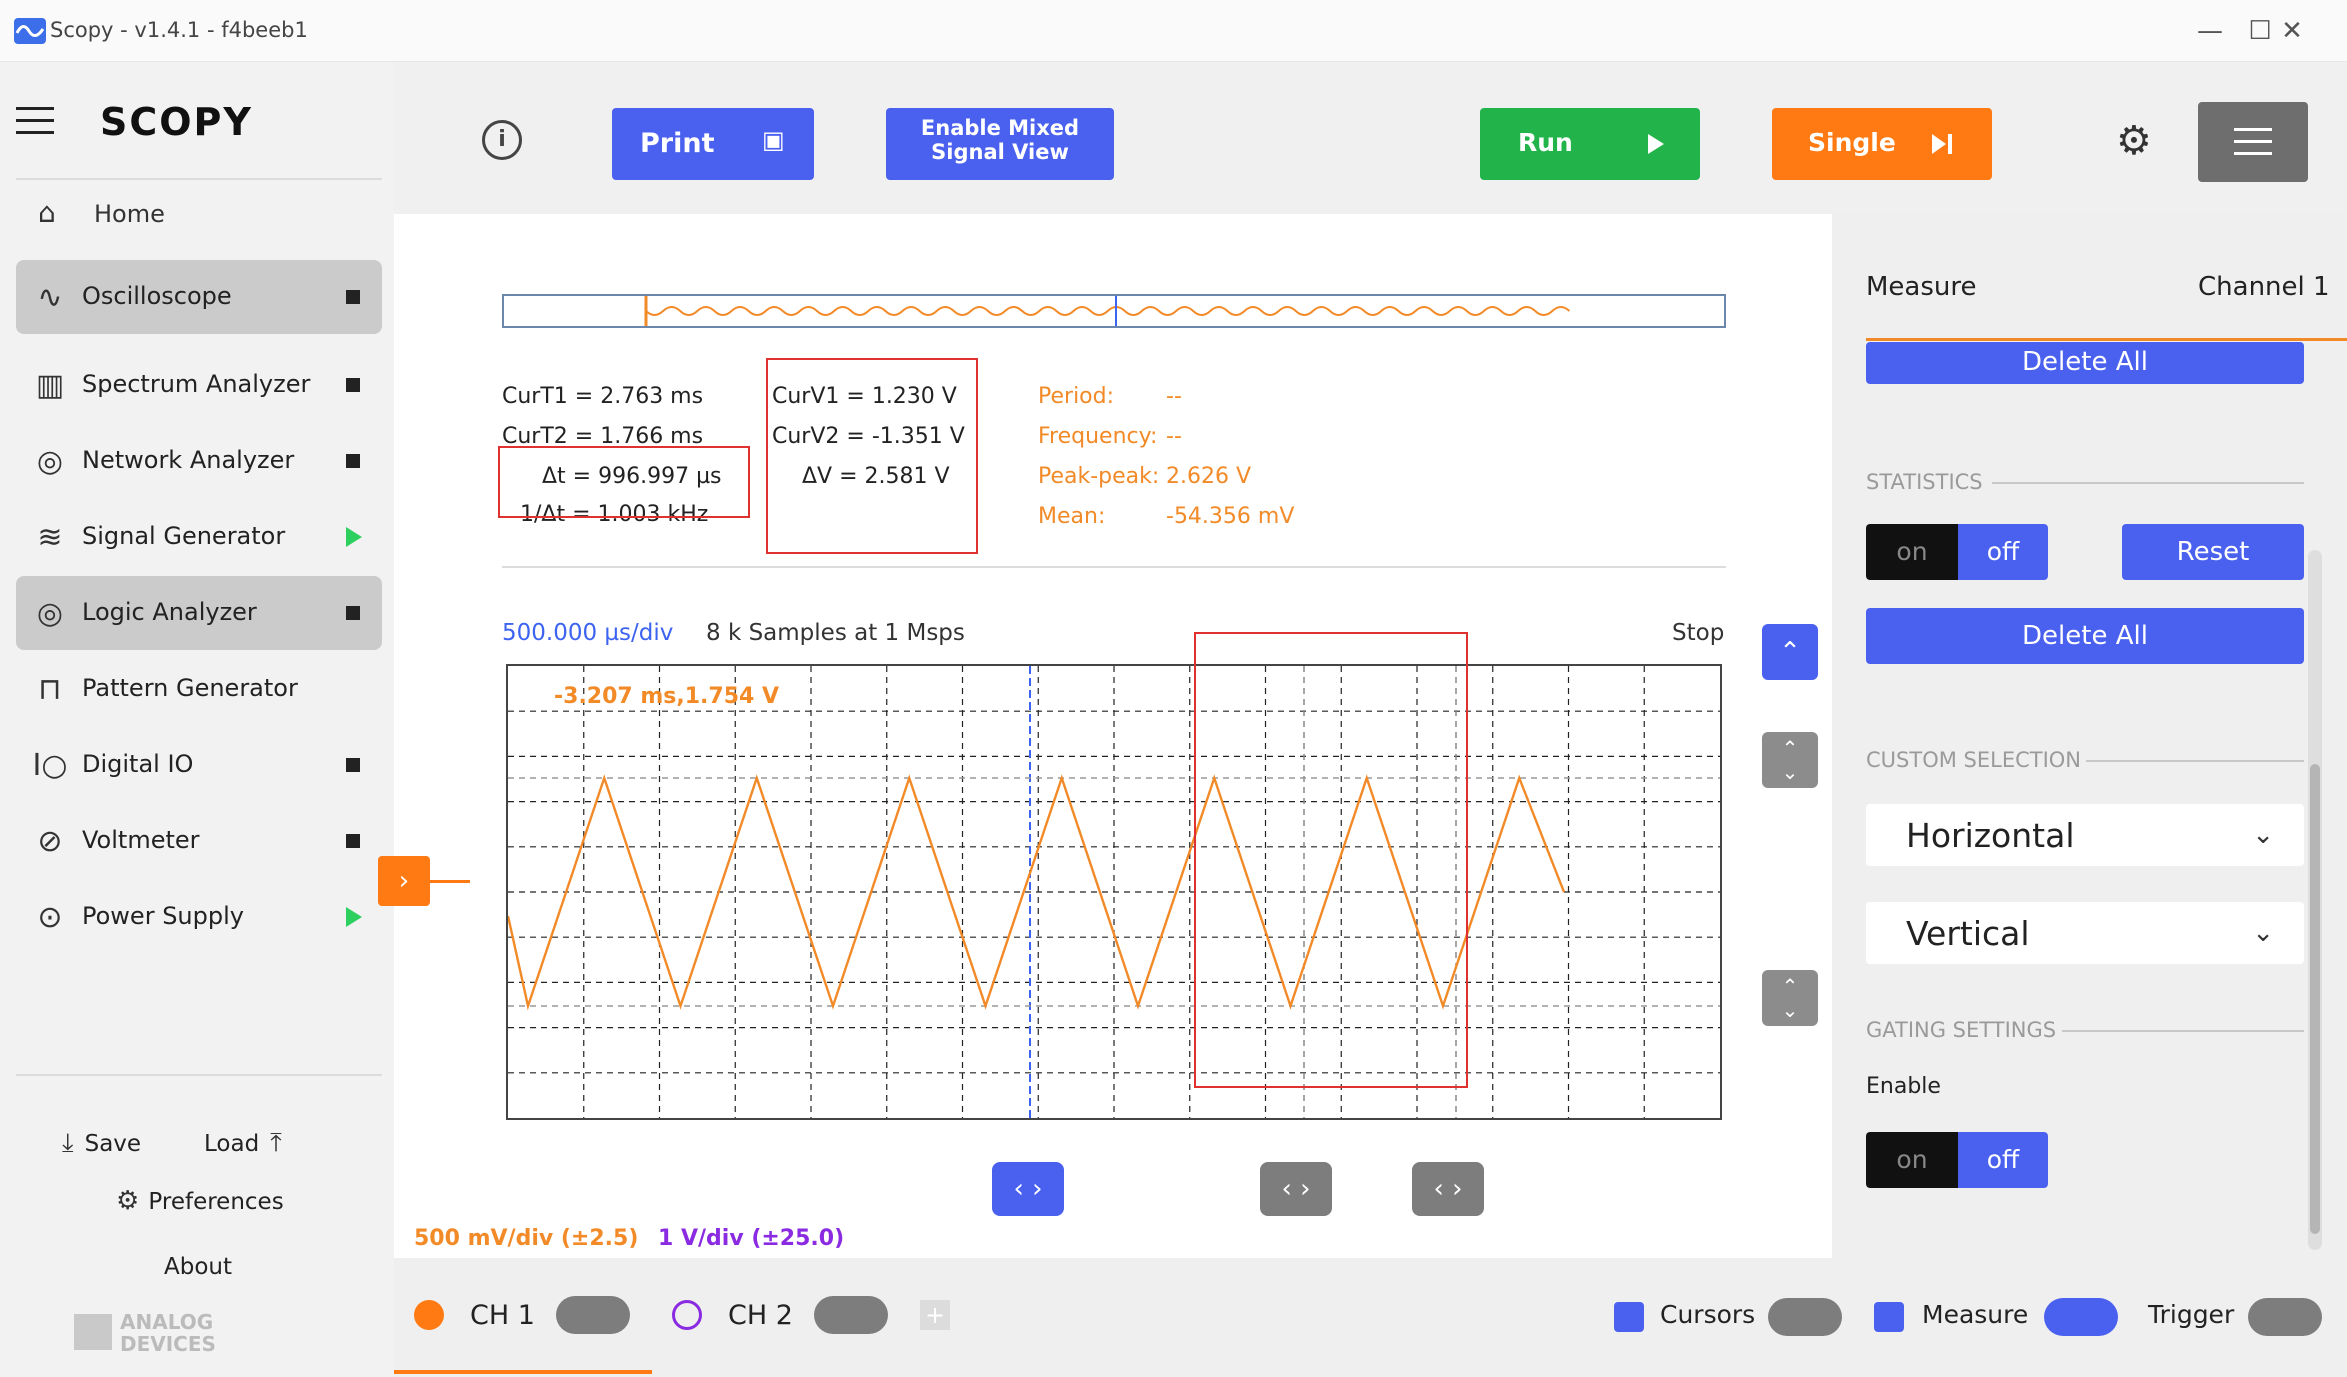 The height and width of the screenshot is (1377, 2347). What do you see at coordinates (93, 1332) in the screenshot?
I see `adi-logo-mark` at bounding box center [93, 1332].